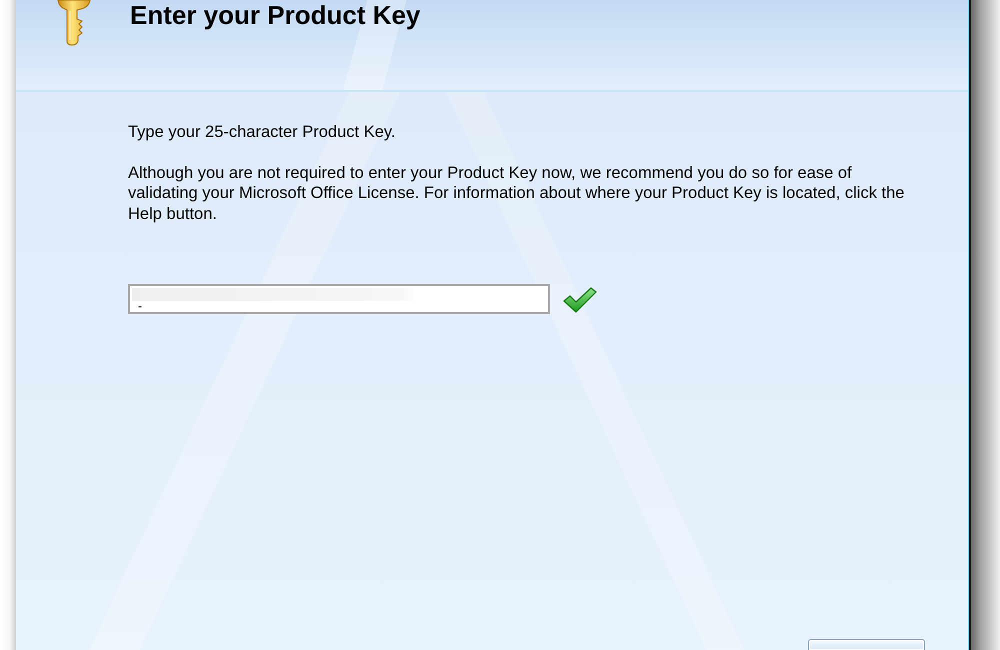 The height and width of the screenshot is (650, 1000). What do you see at coordinates (866, 644) in the screenshot?
I see `dialog-button` at bounding box center [866, 644].